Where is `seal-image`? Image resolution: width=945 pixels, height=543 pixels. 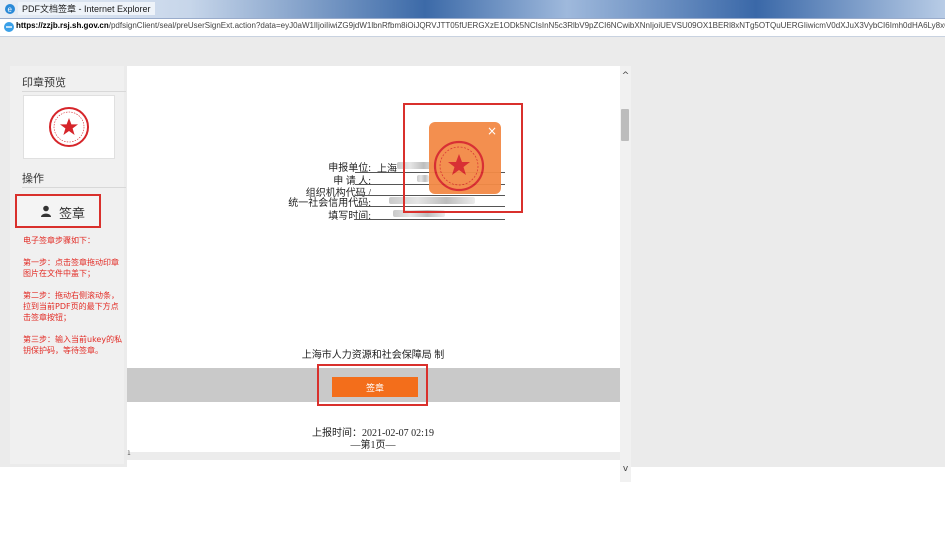 seal-image is located at coordinates (69, 127).